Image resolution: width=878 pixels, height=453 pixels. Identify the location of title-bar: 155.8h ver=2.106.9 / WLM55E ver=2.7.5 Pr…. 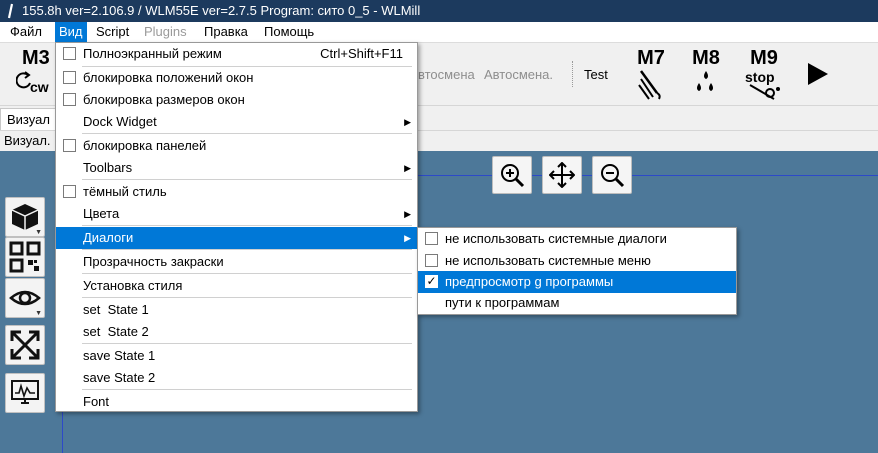
(439, 11).